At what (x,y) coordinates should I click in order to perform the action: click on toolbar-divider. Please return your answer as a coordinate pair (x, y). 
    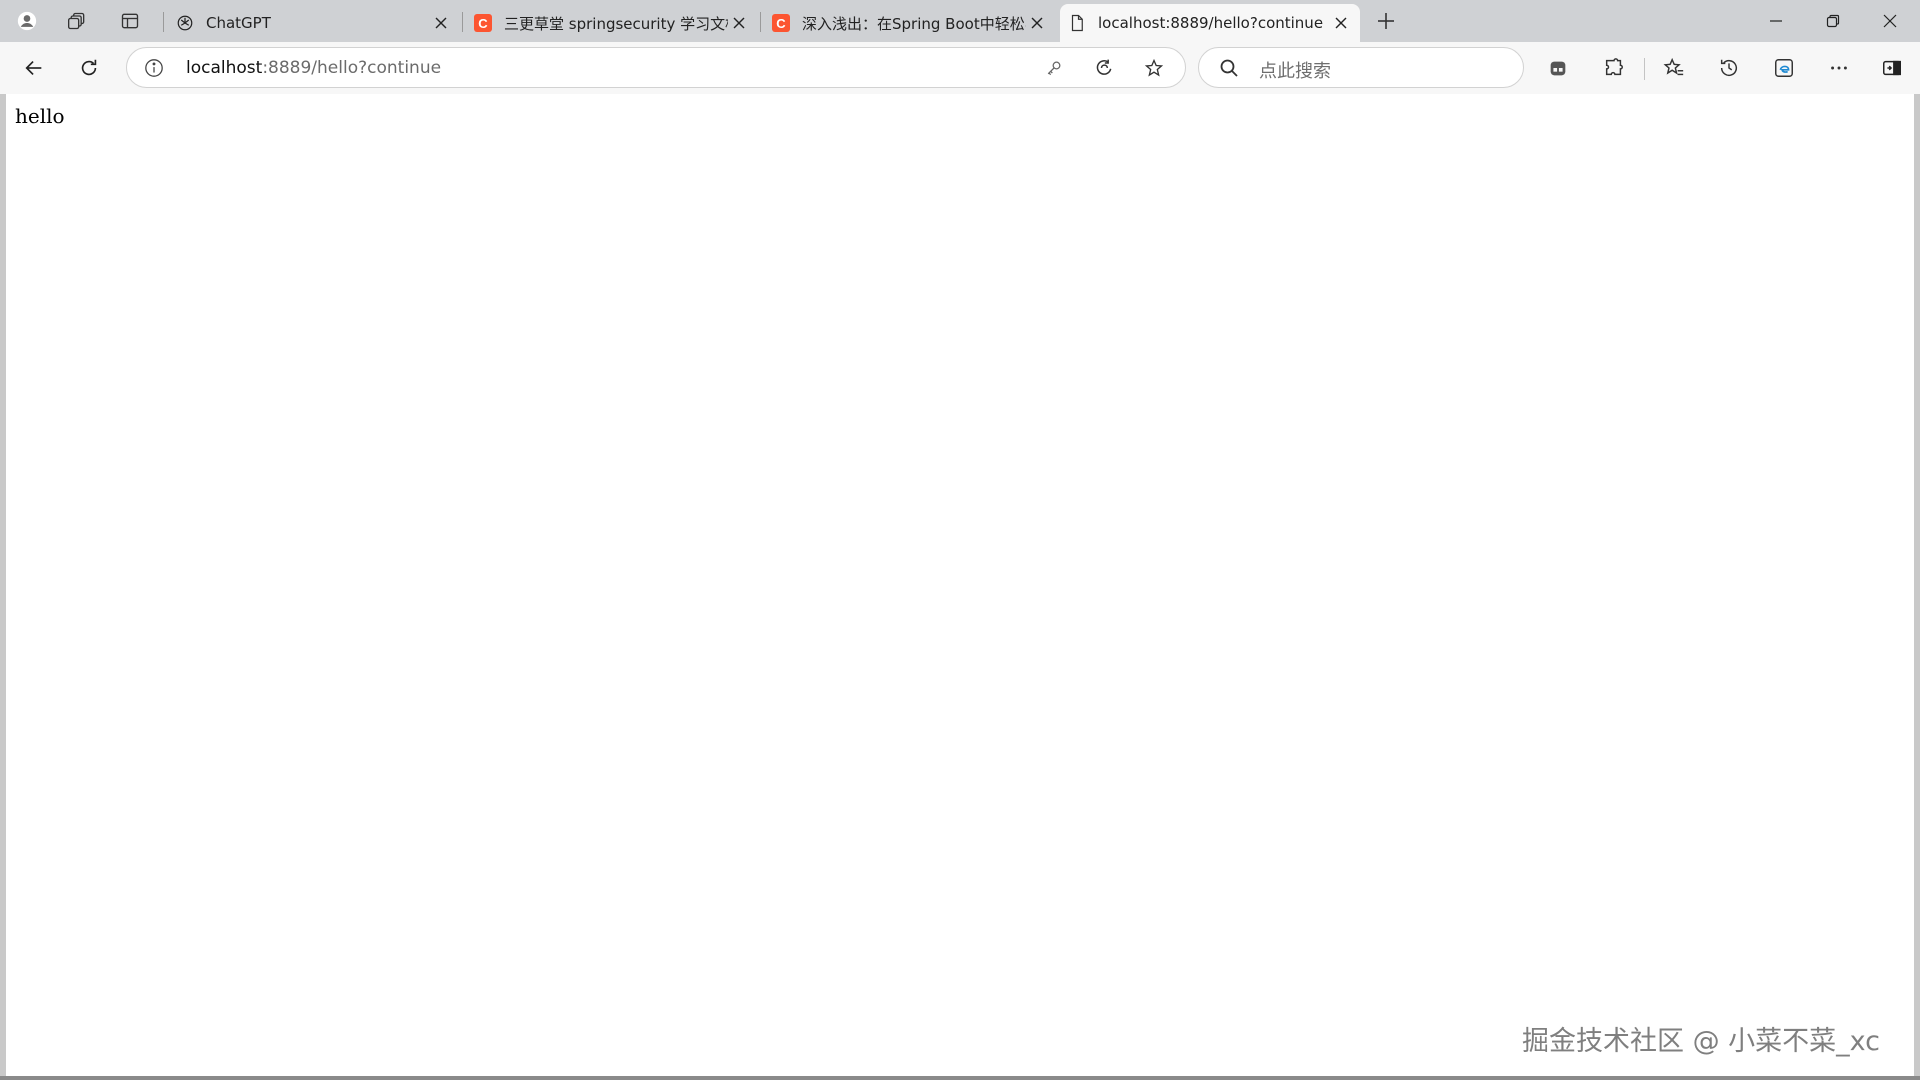
    Looking at the image, I should click on (1644, 69).